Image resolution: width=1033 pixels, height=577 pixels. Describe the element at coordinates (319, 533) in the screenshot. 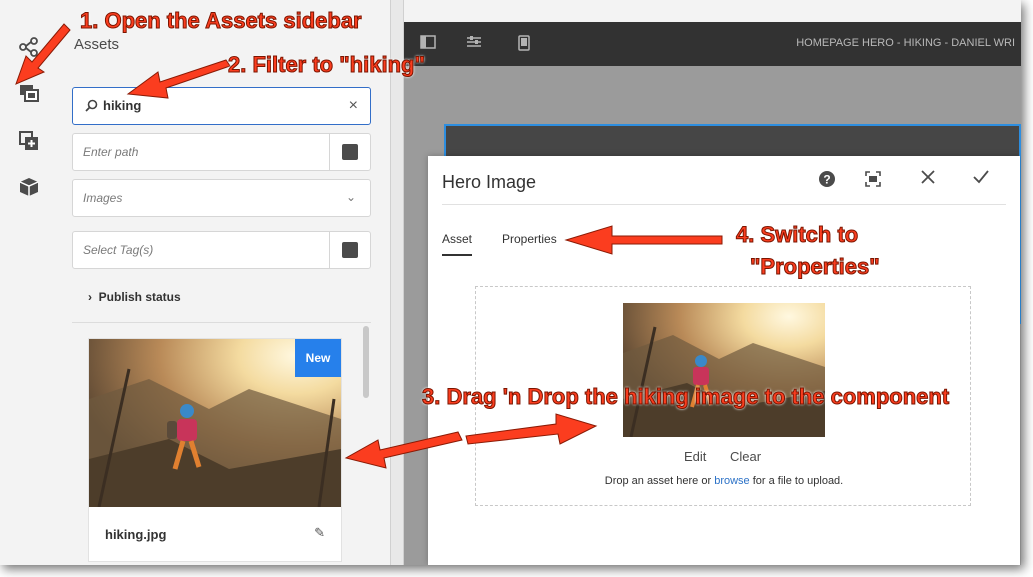

I see `edit-pencil-icon: ✎` at that location.